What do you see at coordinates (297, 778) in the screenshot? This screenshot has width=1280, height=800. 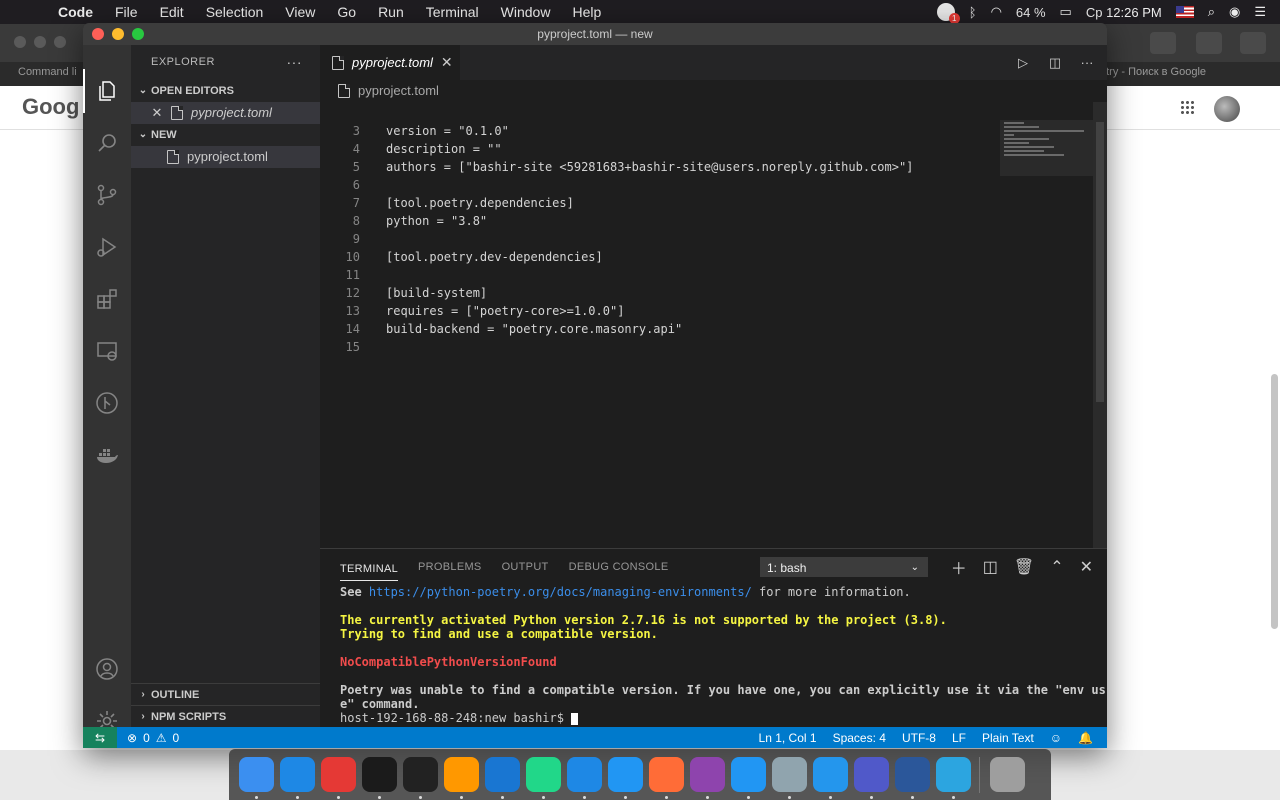 I see `dock-safari-icon` at bounding box center [297, 778].